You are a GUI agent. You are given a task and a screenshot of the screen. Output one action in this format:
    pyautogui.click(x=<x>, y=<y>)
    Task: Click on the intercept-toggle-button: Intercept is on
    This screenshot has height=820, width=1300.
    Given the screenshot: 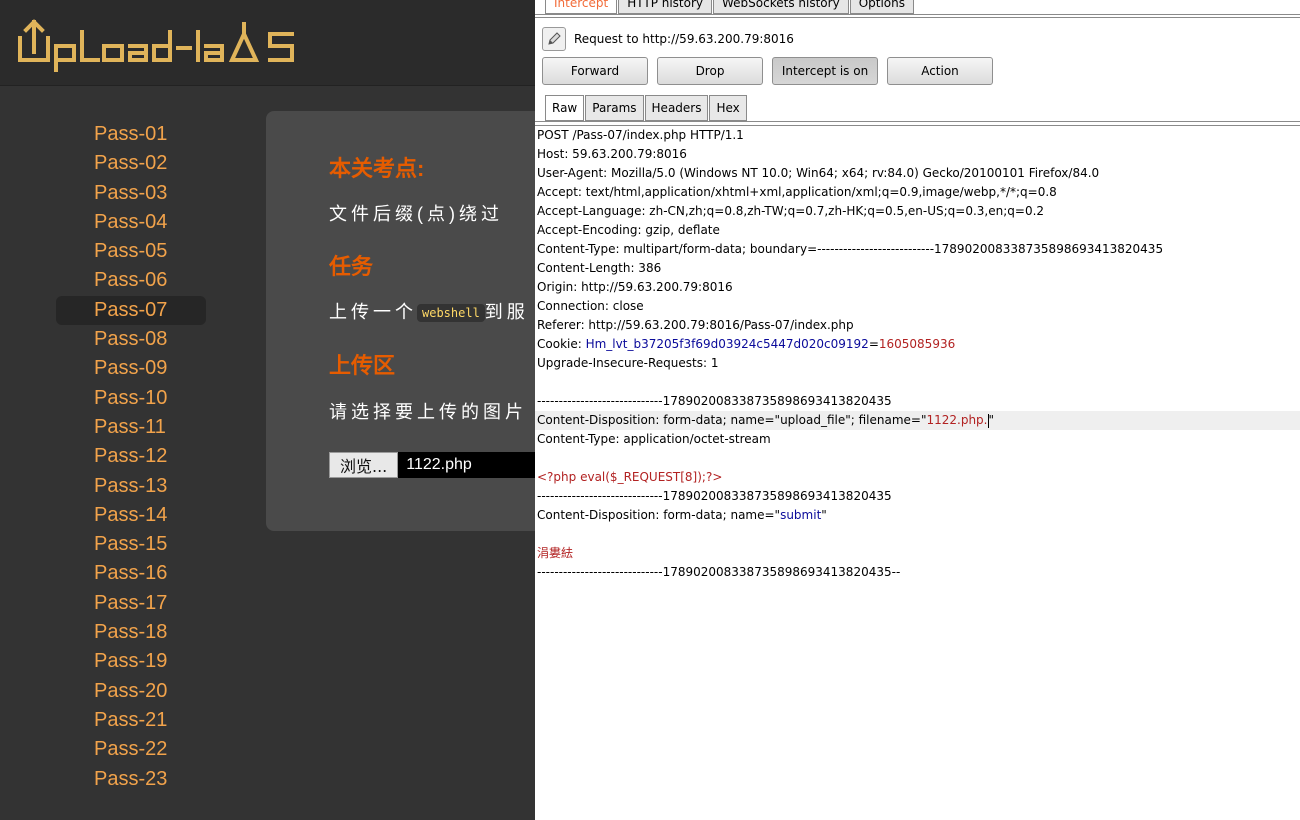 What is the action you would take?
    pyautogui.click(x=825, y=71)
    